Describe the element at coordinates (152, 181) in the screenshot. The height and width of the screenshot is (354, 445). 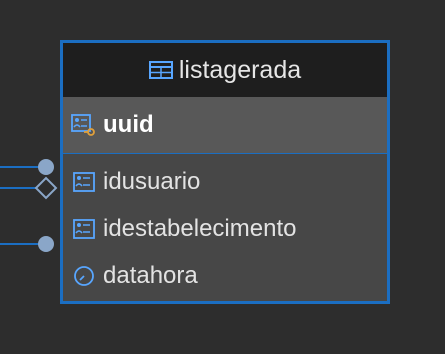
I see `column-label: idusuario` at that location.